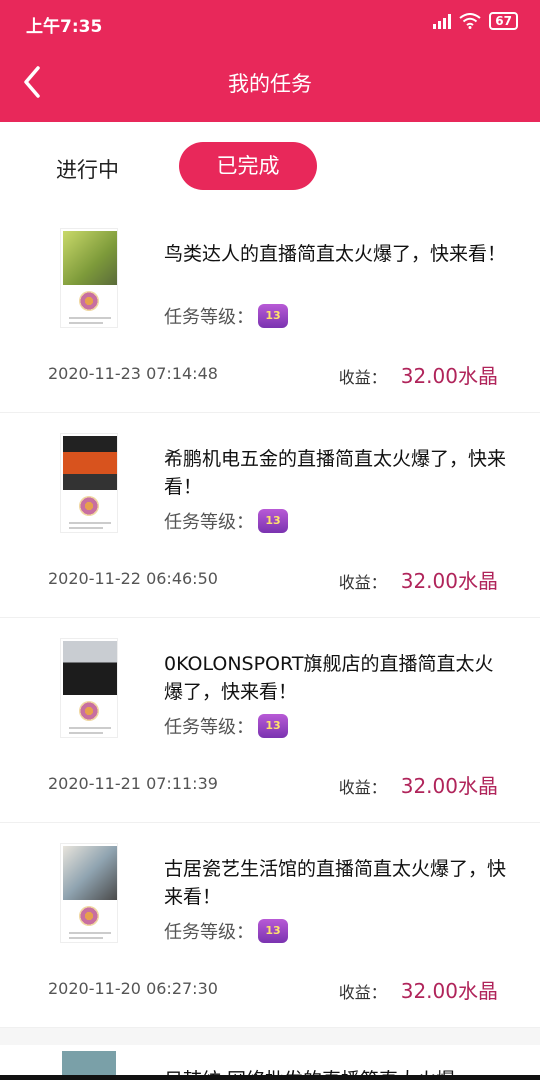  What do you see at coordinates (90, 873) in the screenshot?
I see `ceramics-photo` at bounding box center [90, 873].